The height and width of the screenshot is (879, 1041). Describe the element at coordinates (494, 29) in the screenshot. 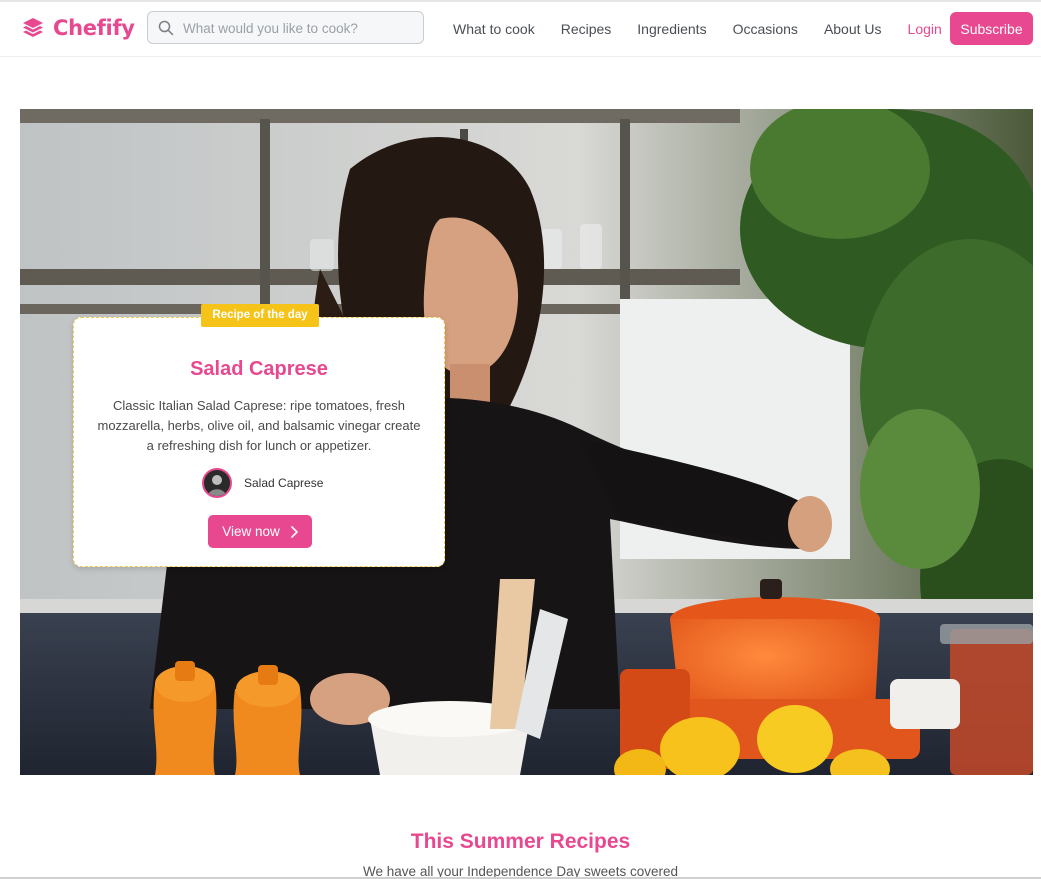

I see `nav-what-to-cook: What to cook` at that location.